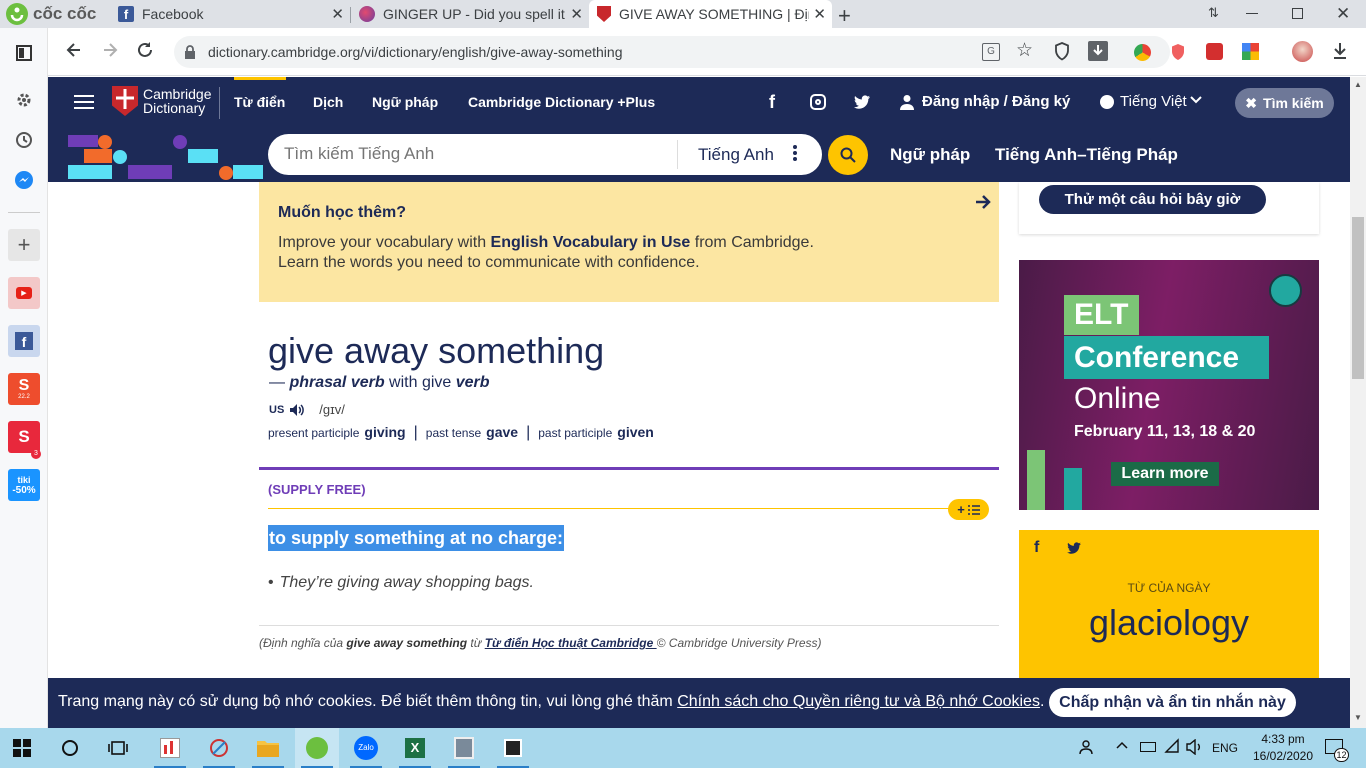  What do you see at coordinates (190, 52) in the screenshot?
I see `lock-icon` at bounding box center [190, 52].